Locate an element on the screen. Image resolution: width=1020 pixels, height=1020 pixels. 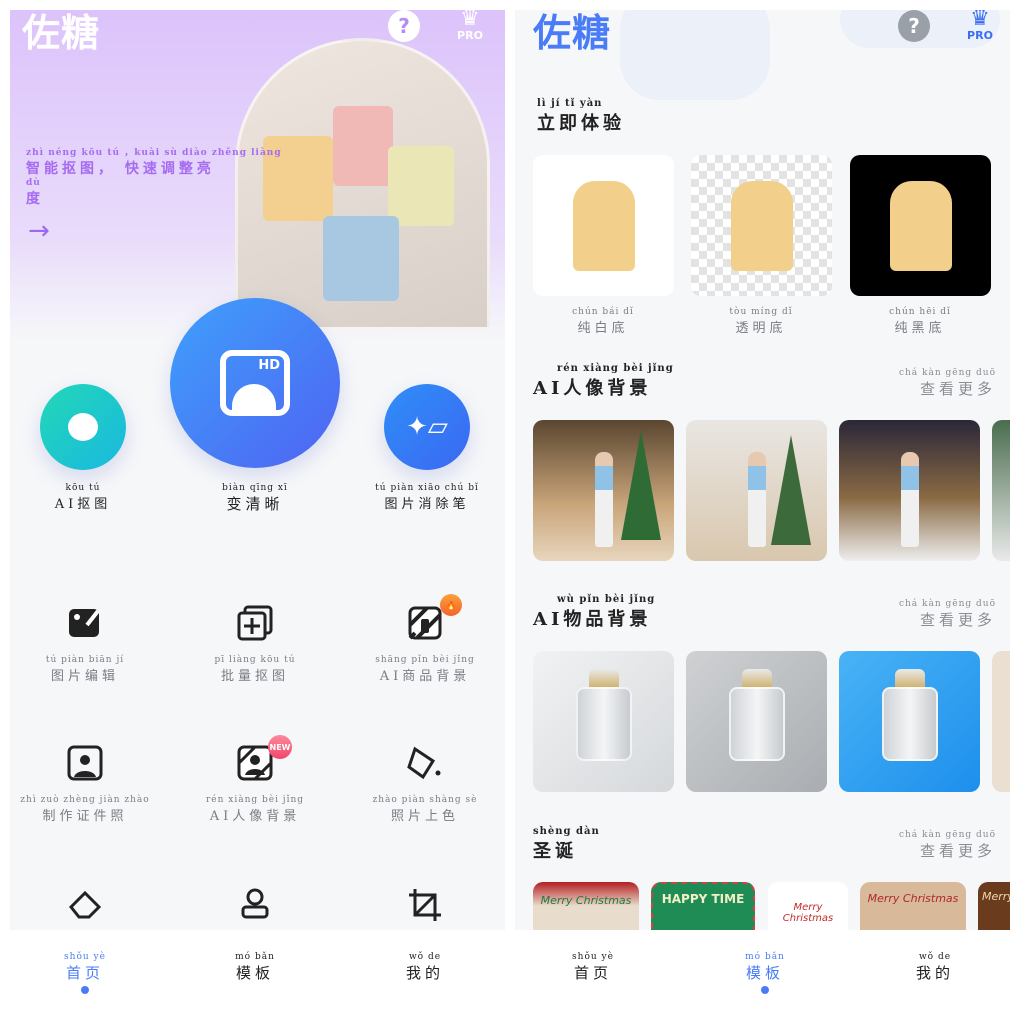
pinyin-text: shāng pǐn bèi jǐng is located at coordinates (425, 660).